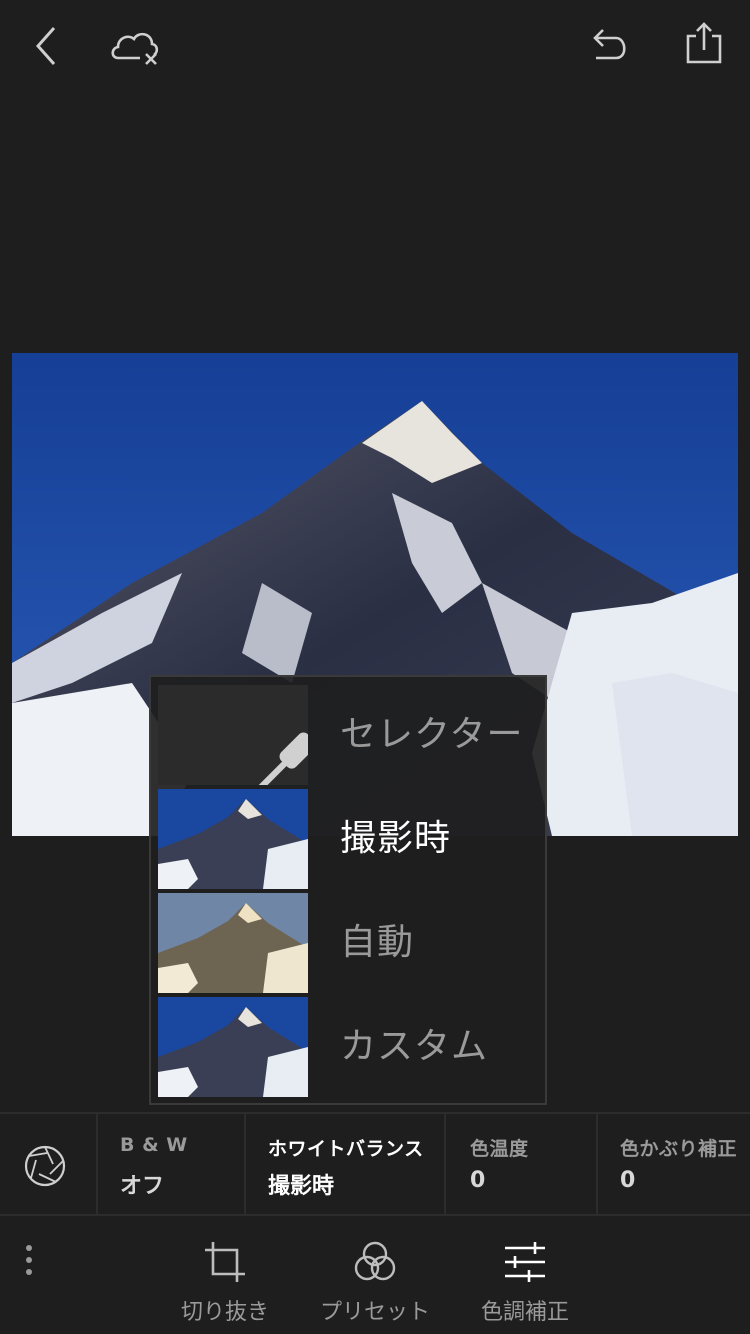 The height and width of the screenshot is (1334, 750). What do you see at coordinates (524, 1312) in the screenshot?
I see `tool-label: 色調補正` at bounding box center [524, 1312].